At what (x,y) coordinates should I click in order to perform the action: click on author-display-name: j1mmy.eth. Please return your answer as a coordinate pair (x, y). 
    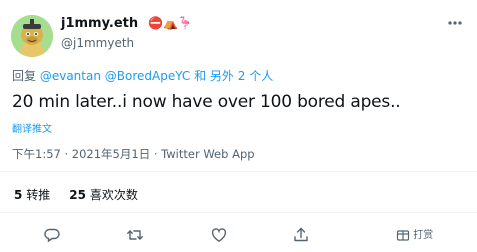
    Looking at the image, I should click on (99, 23).